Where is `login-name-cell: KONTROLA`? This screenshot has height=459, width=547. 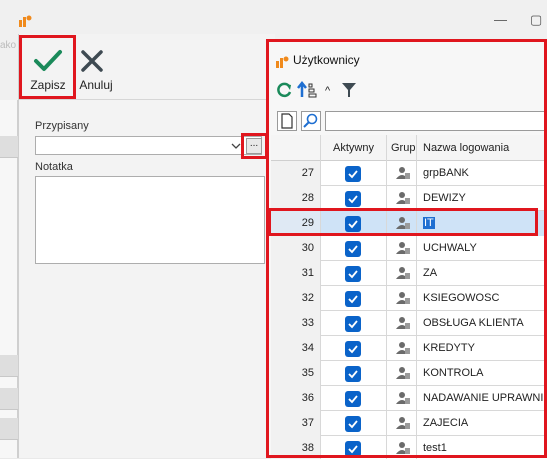 login-name-cell: KONTROLA is located at coordinates (482, 373).